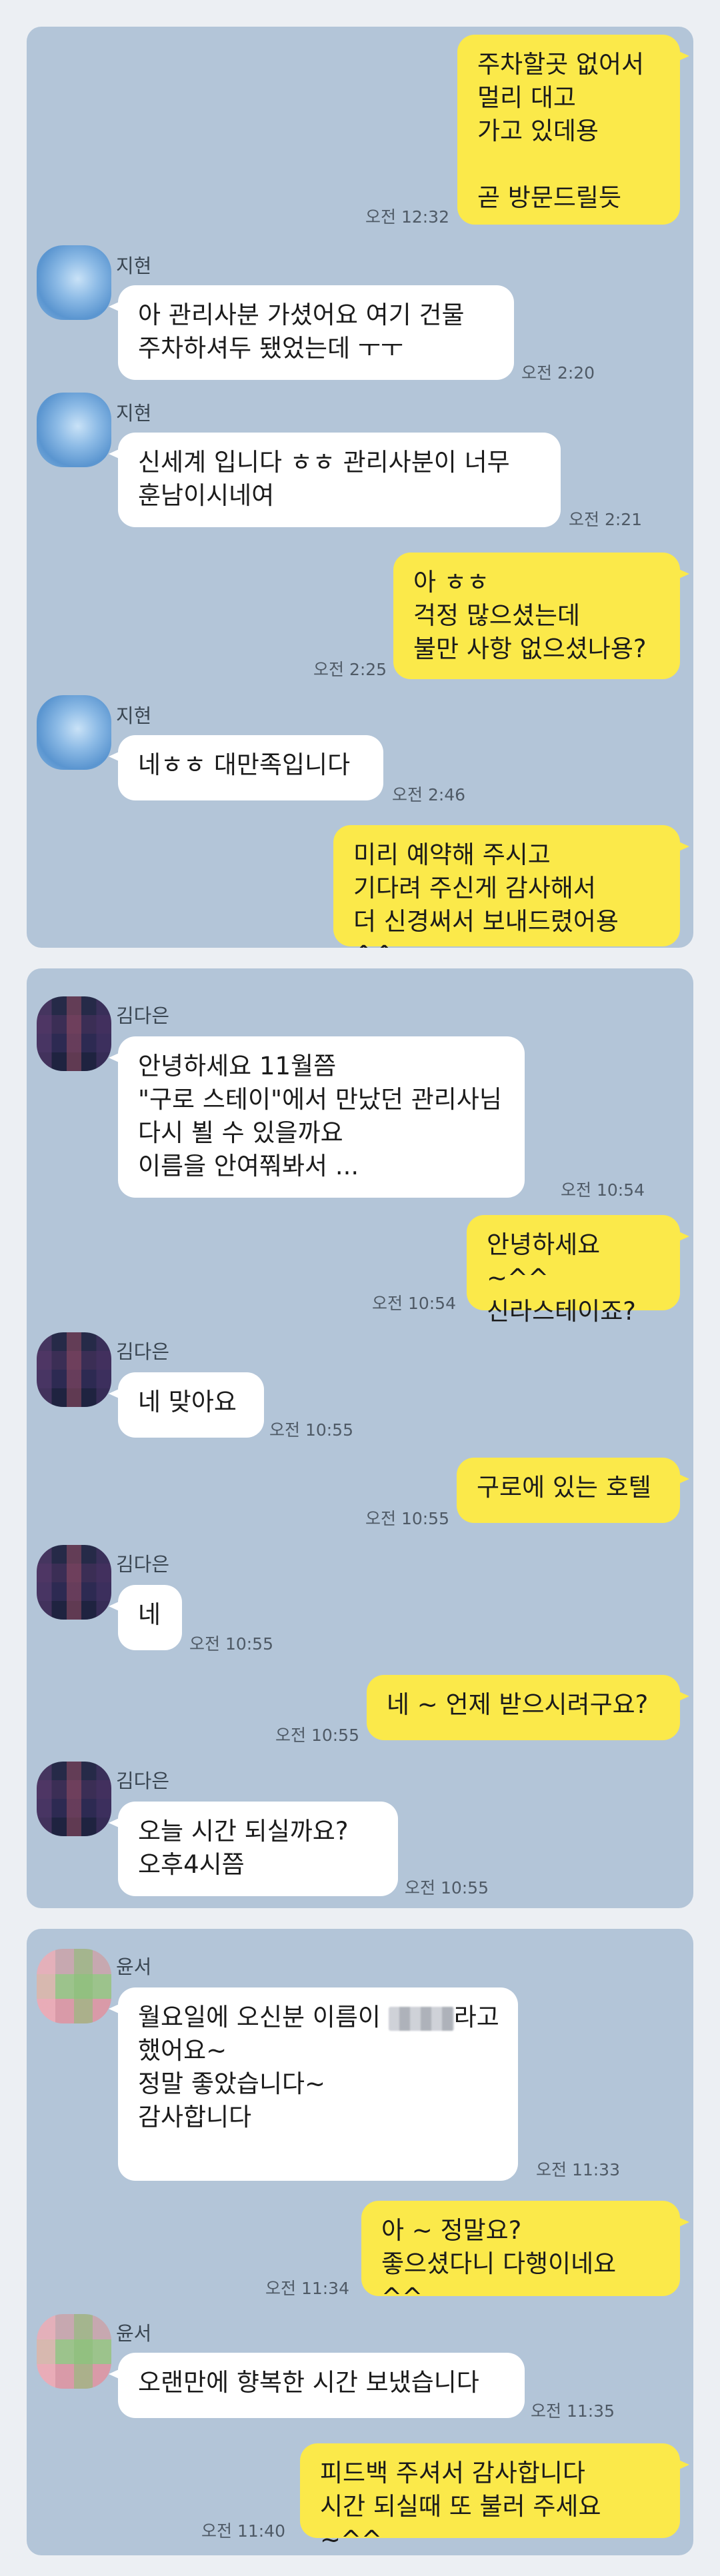 This screenshot has height=2576, width=720. I want to click on message-line: 월요일에 오신분 이름이 라고, so click(318, 2018).